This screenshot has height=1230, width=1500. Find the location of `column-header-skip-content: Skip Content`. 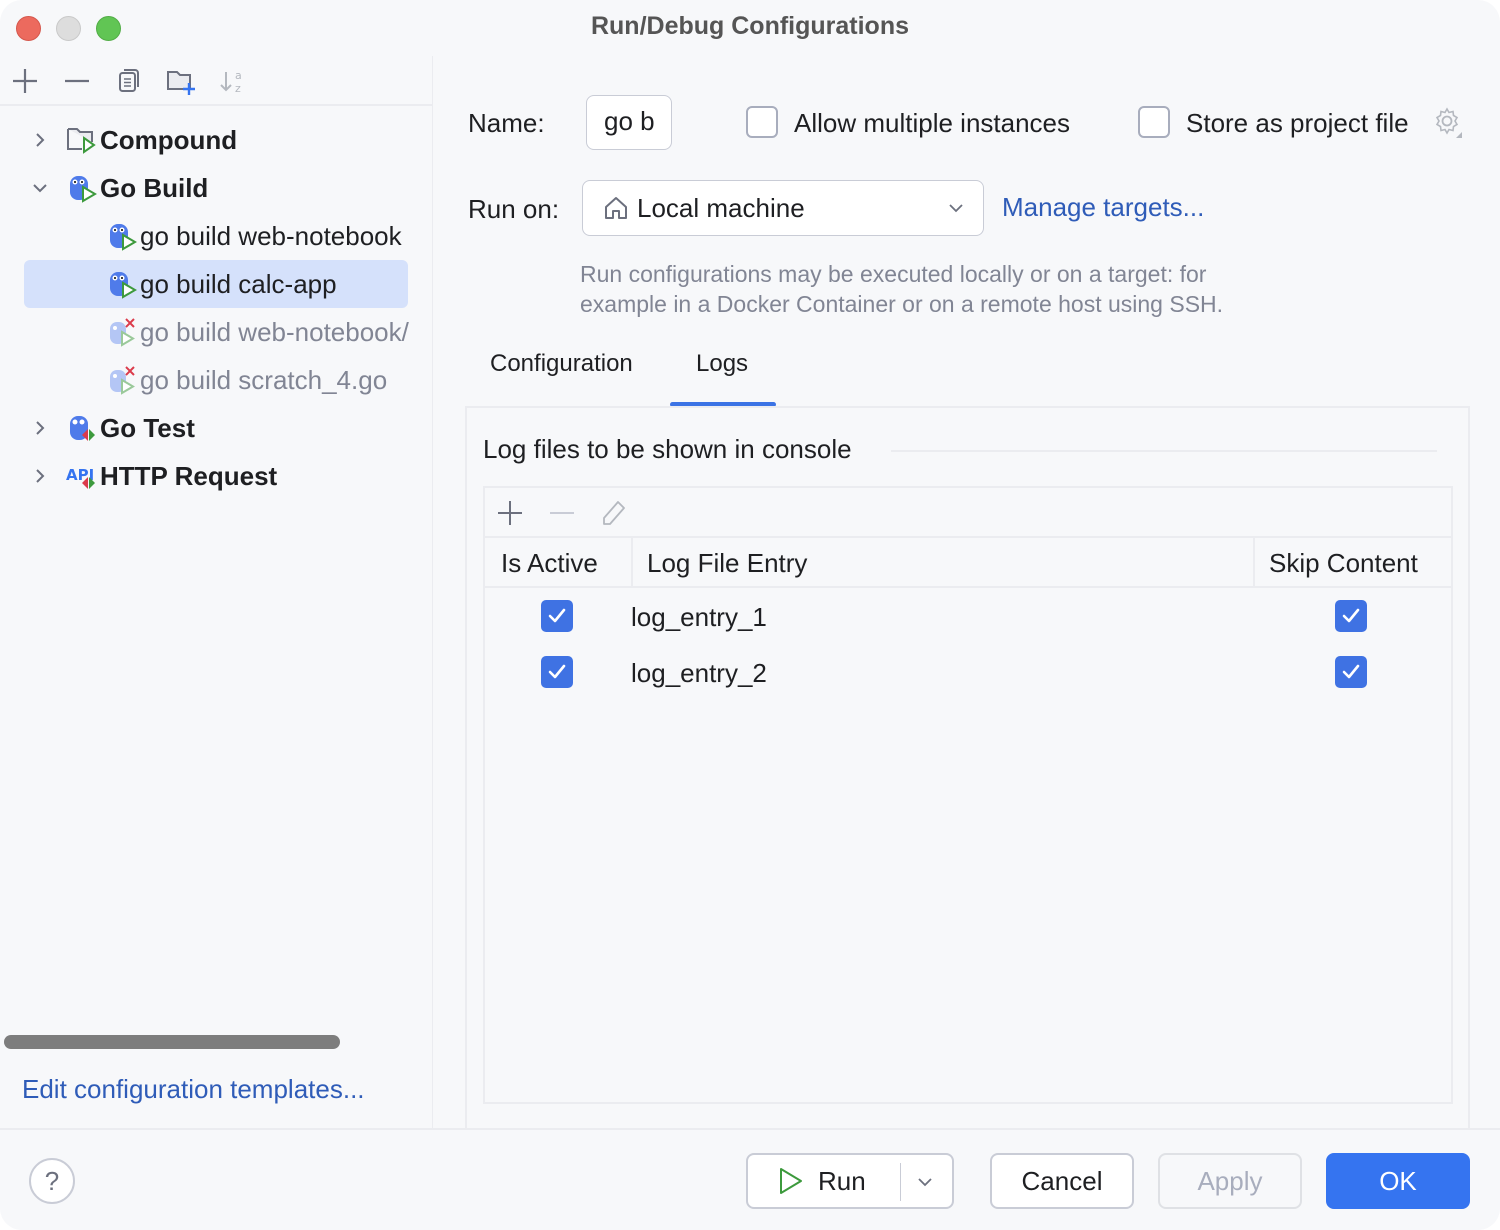

column-header-skip-content: Skip Content is located at coordinates (1343, 563).